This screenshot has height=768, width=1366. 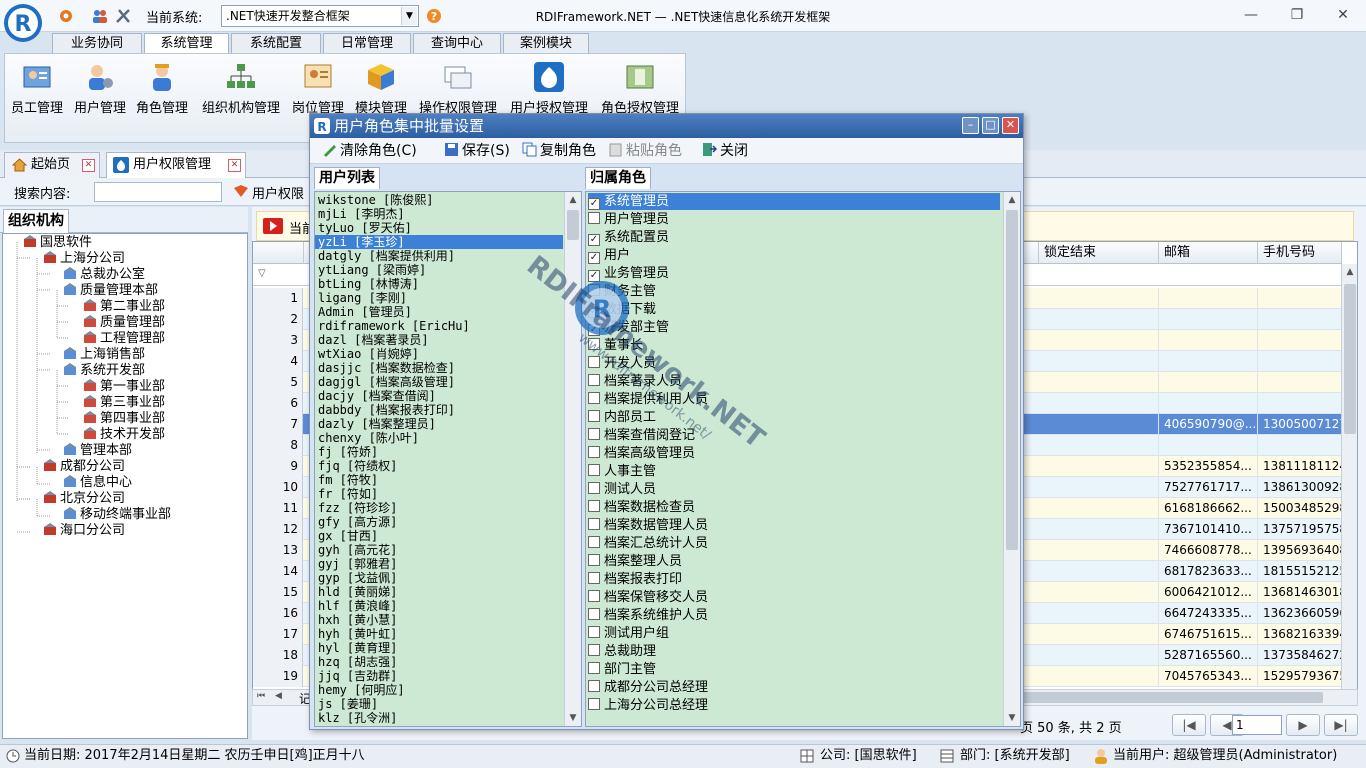 What do you see at coordinates (635, 561) in the screenshot?
I see `role-item: 档案整理人员` at bounding box center [635, 561].